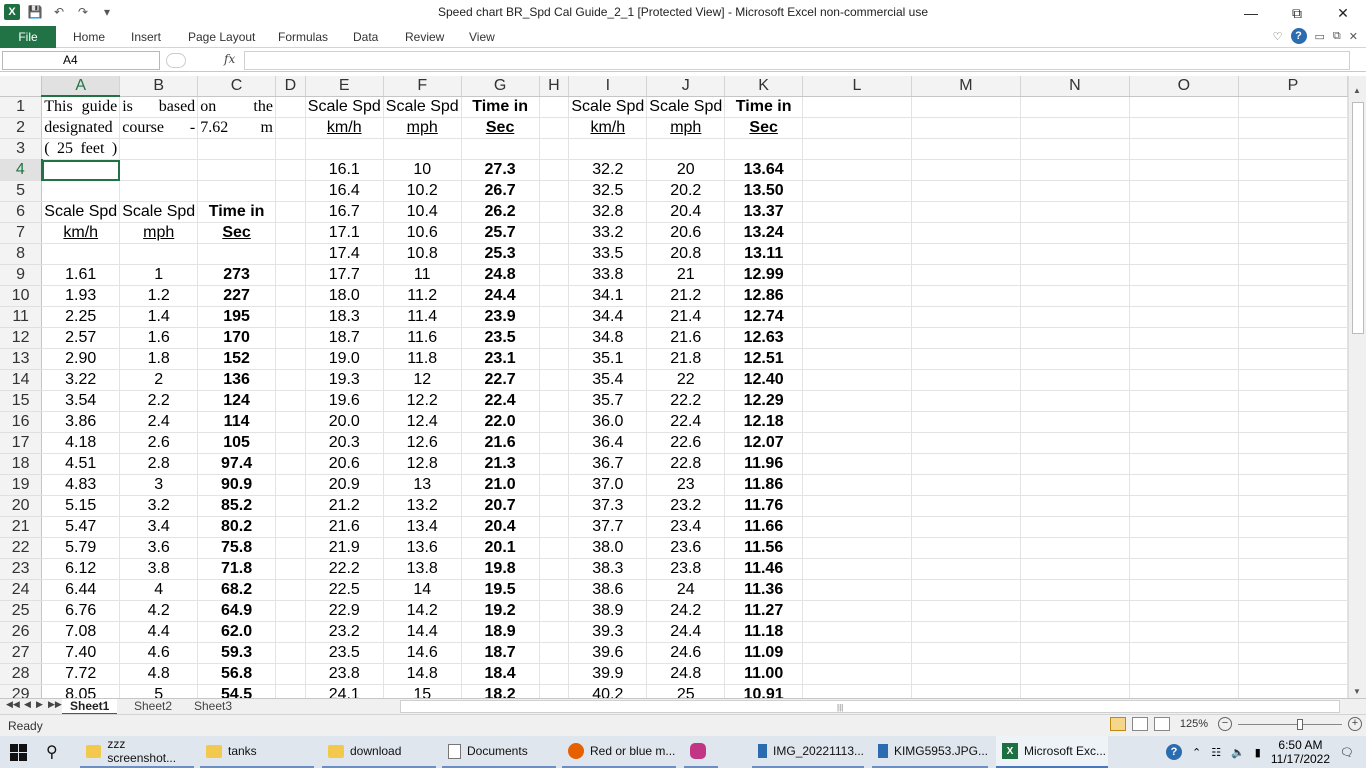 This screenshot has width=1366, height=768. Describe the element at coordinates (686, 485) in the screenshot. I see `cell-j19: 23` at that location.